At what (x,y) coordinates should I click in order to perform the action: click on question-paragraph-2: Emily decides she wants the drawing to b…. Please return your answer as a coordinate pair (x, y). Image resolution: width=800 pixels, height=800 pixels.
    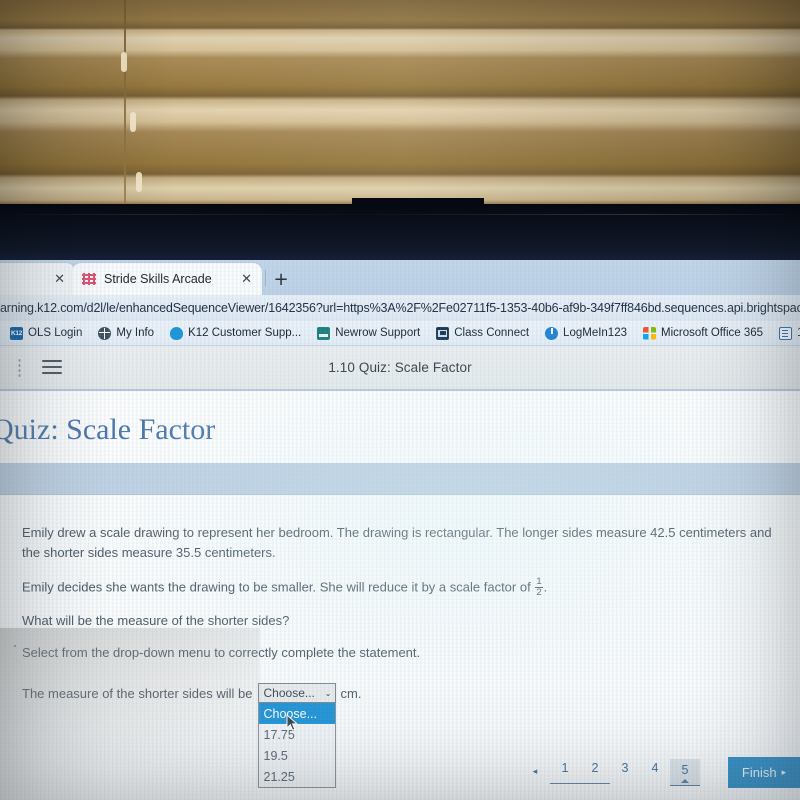
    Looking at the image, I should click on (322, 587).